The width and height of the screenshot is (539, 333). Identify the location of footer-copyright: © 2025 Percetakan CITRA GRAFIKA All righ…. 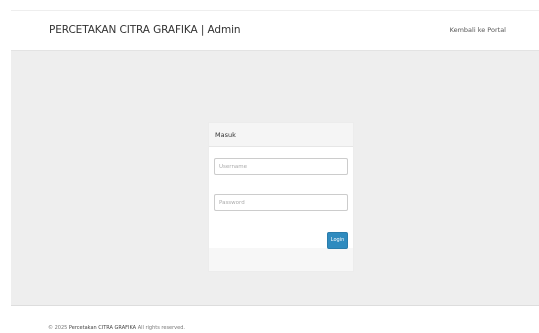
(116, 328).